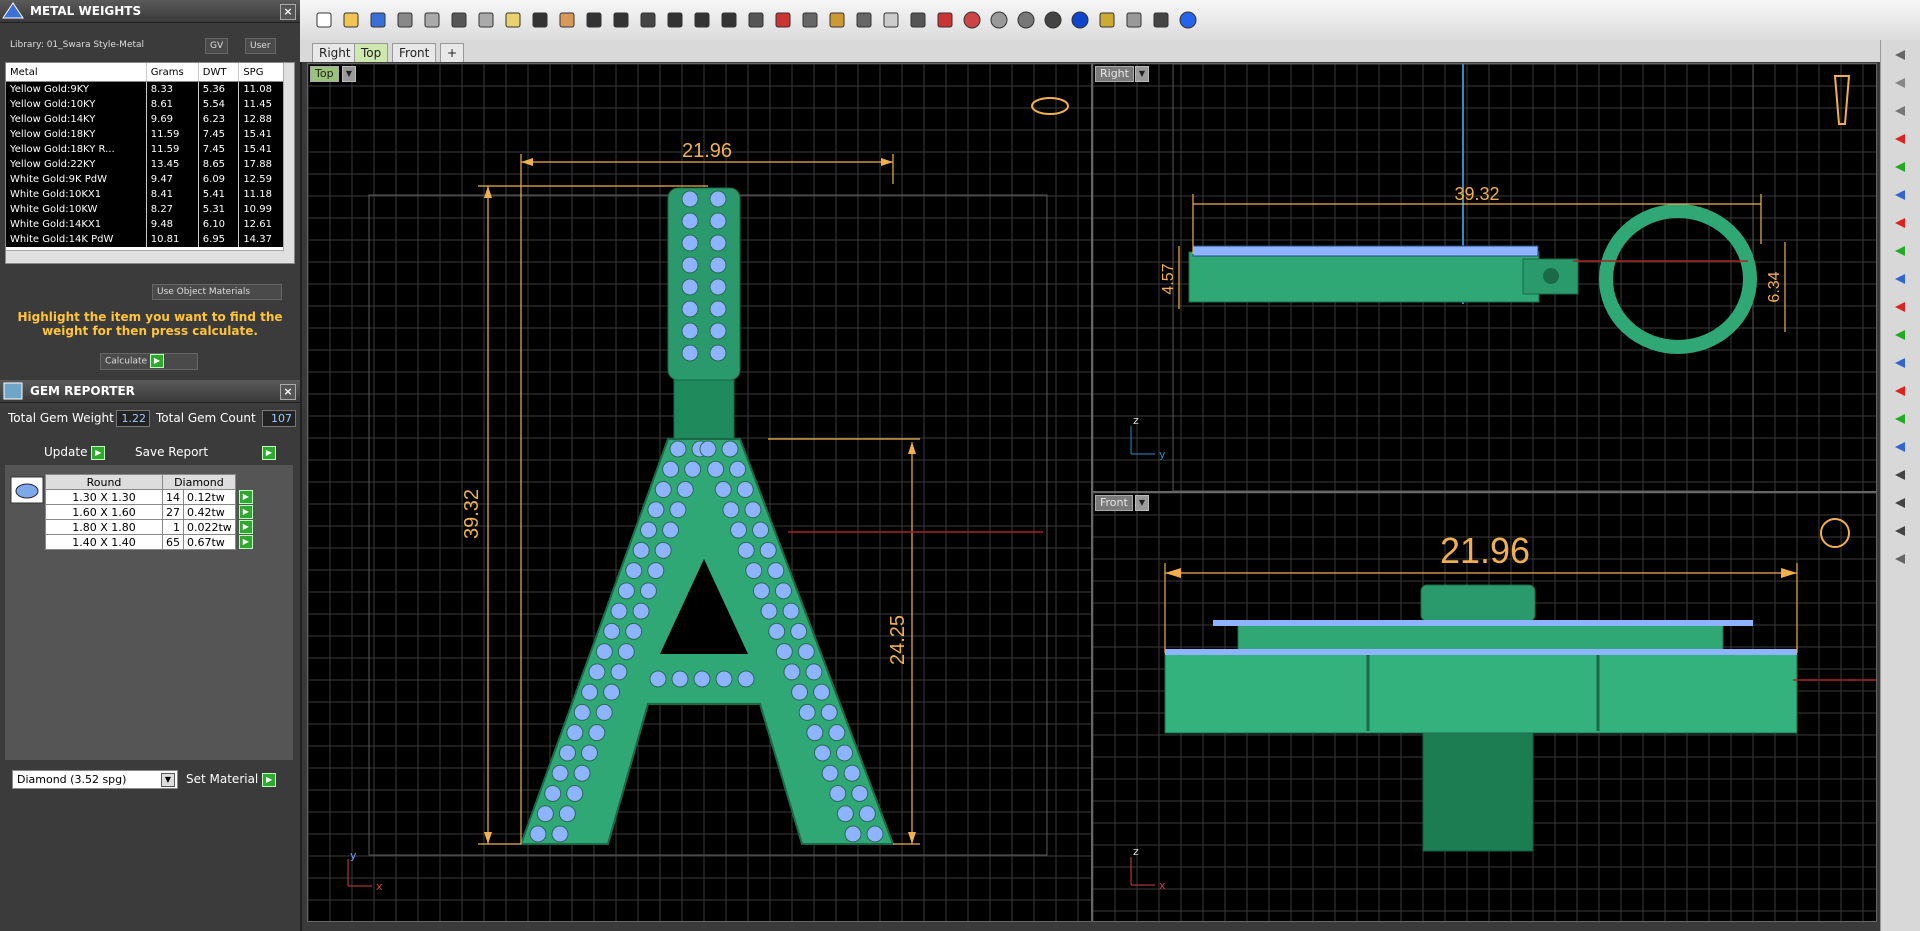 The image size is (1920, 931). What do you see at coordinates (648, 20) in the screenshot?
I see `zoom-window-icon` at bounding box center [648, 20].